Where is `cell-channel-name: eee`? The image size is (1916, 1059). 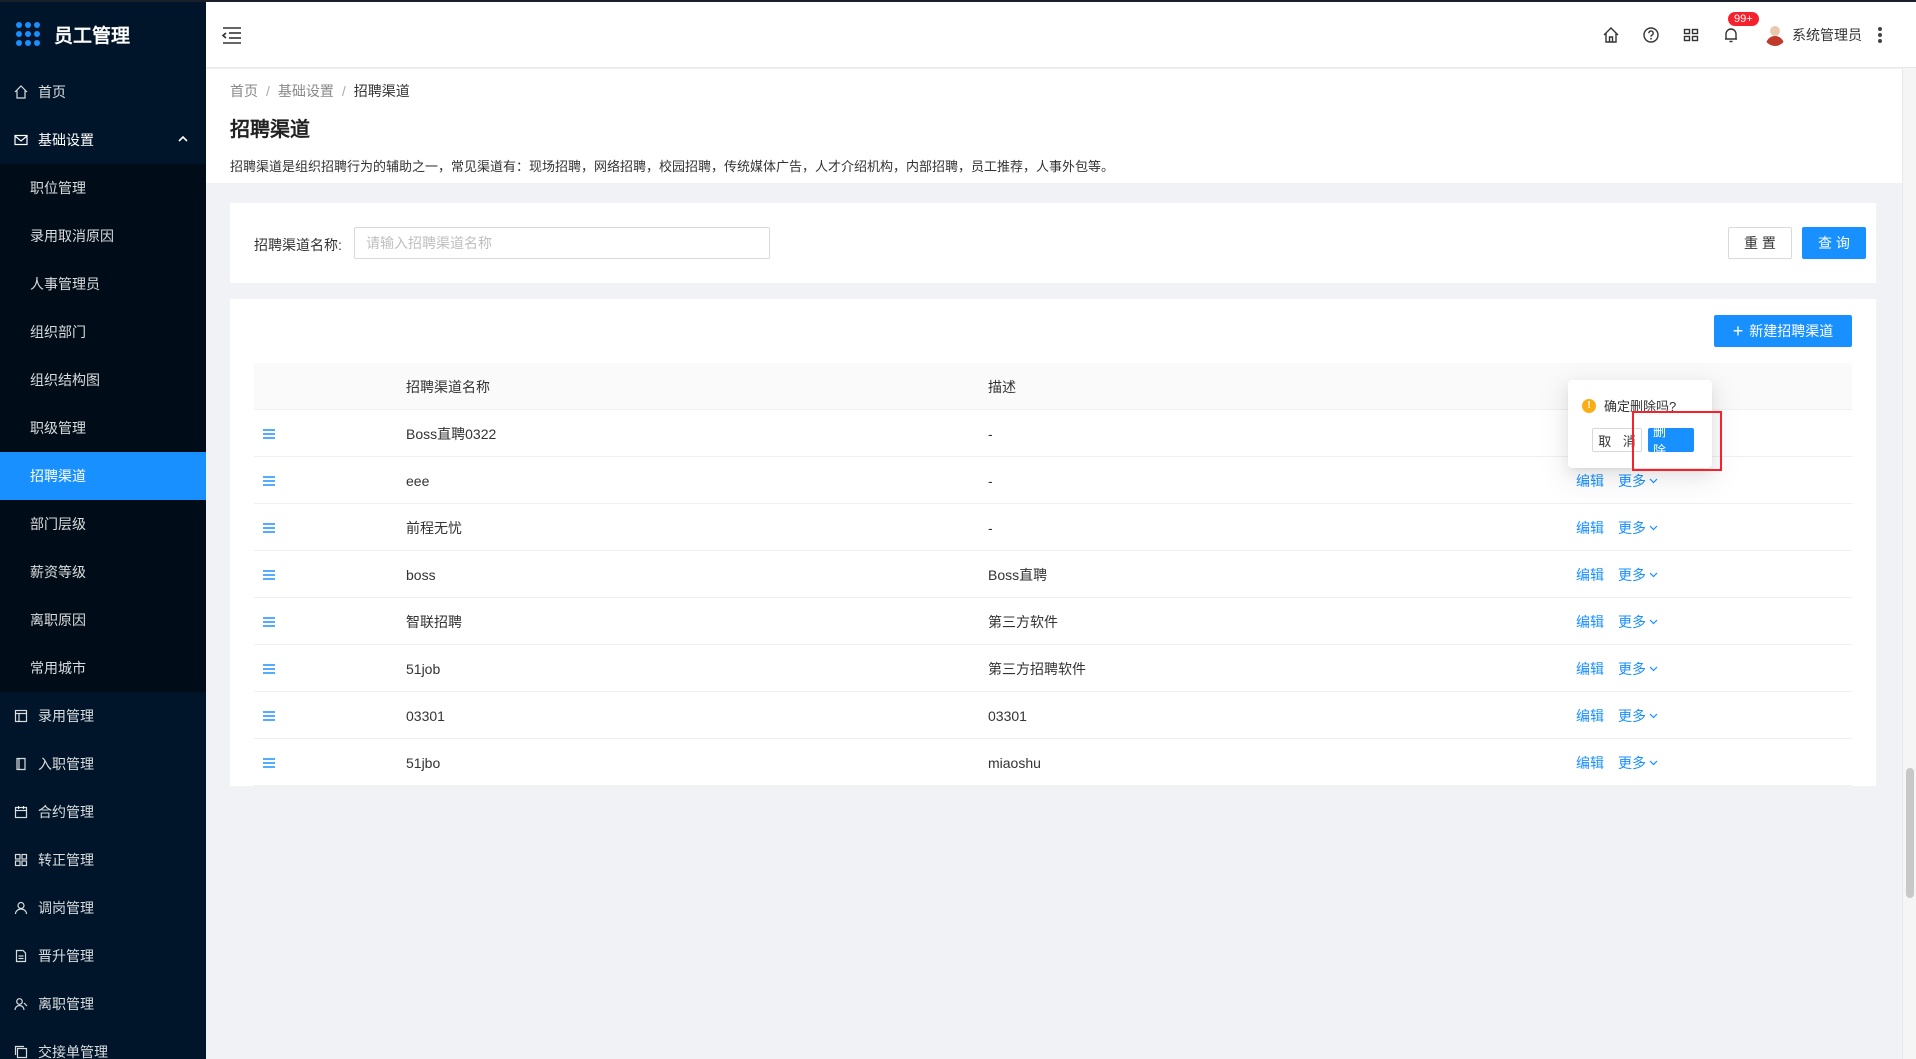 cell-channel-name: eee is located at coordinates (418, 480).